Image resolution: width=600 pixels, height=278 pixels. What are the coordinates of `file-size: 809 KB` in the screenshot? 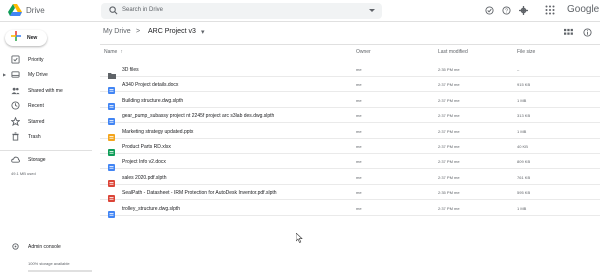 It's located at (524, 162).